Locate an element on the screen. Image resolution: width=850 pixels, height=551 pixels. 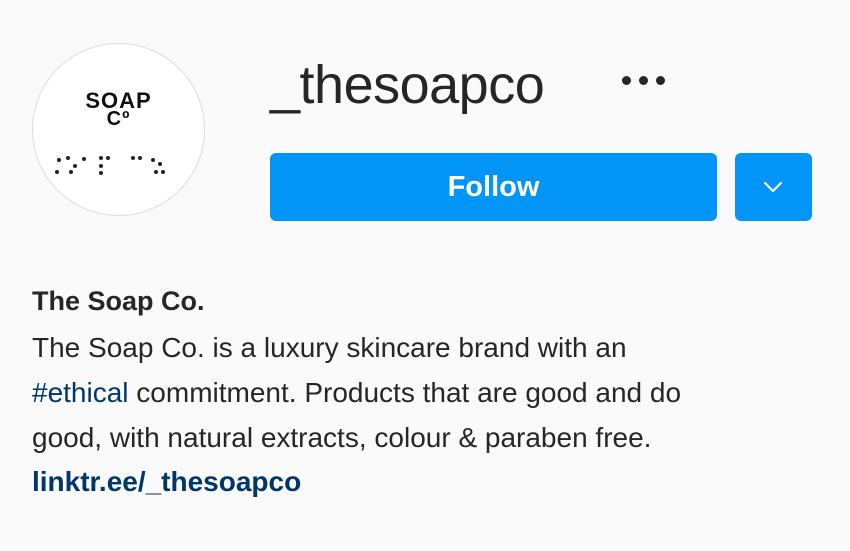
profile-display-name: The Soap Co. is located at coordinates (118, 301).